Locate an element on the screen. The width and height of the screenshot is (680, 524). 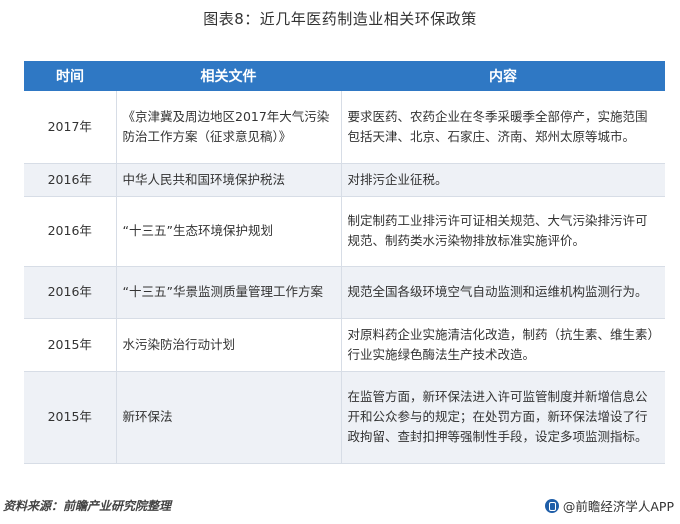
cell-content: 对原料药企业实施清洁化改造，制药（抗生素、维生素）行业实施绿色酶法生产技术改造。 is located at coordinates (503, 345).